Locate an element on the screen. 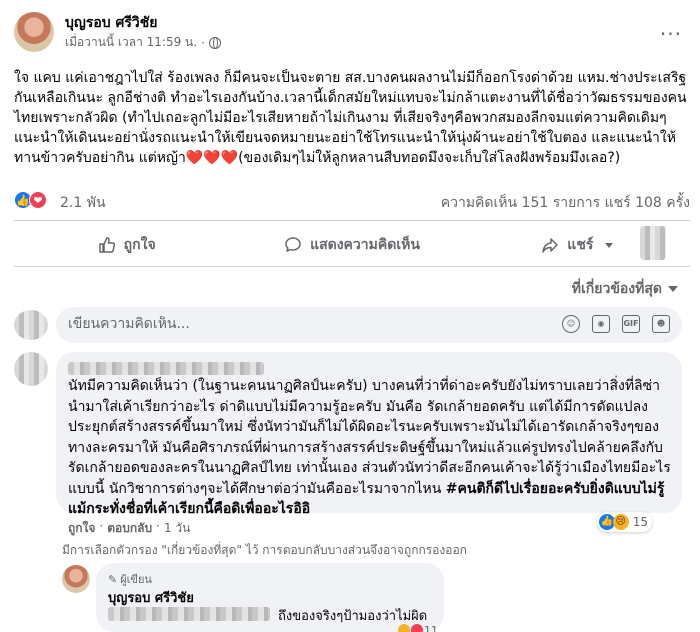 Image resolution: width=700 pixels, height=632 pixels. comment-sort-dropdown: ที่เกี่ยวข้องที่สุด is located at coordinates (625, 289).